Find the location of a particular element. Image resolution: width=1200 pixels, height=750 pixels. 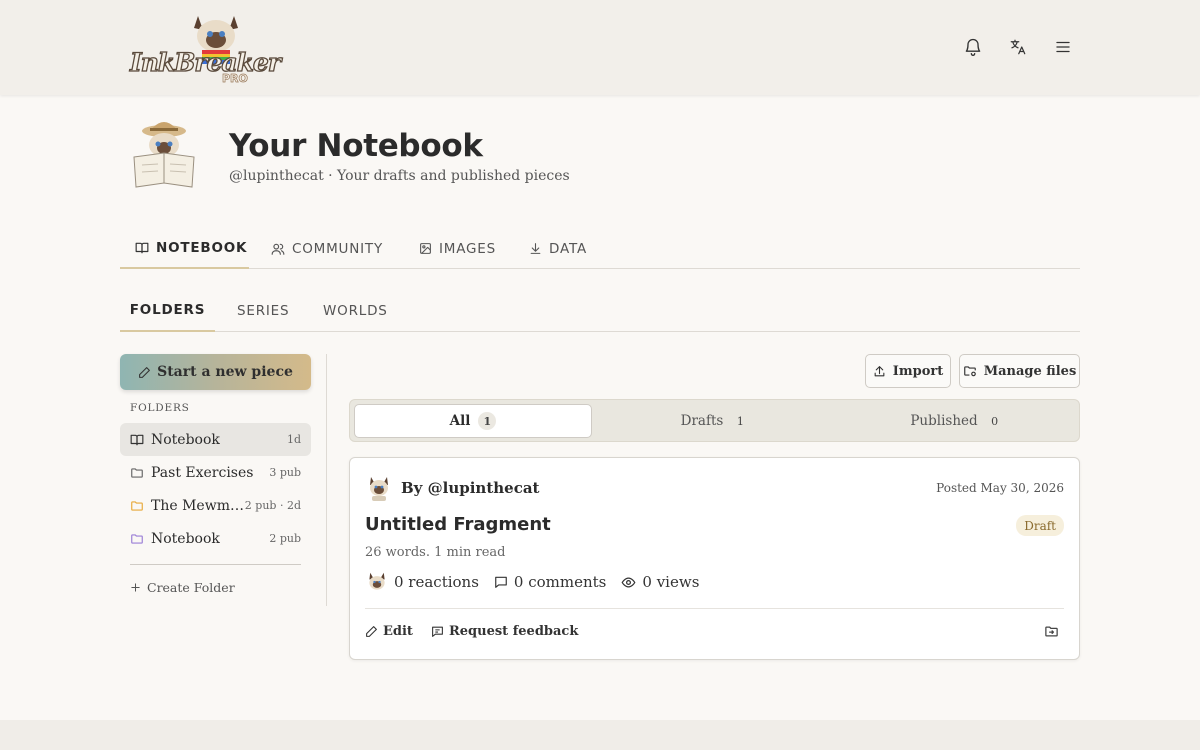

tab-label: IMAGES is located at coordinates (467, 248).